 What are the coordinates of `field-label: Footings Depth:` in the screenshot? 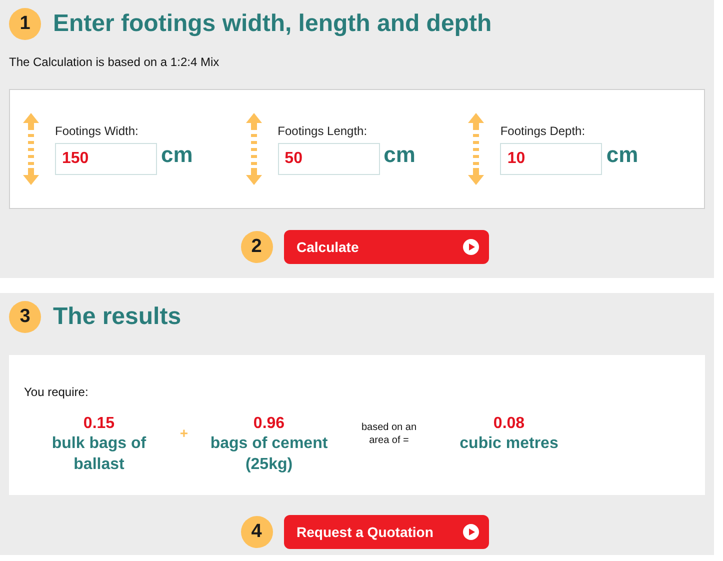 It's located at (543, 131).